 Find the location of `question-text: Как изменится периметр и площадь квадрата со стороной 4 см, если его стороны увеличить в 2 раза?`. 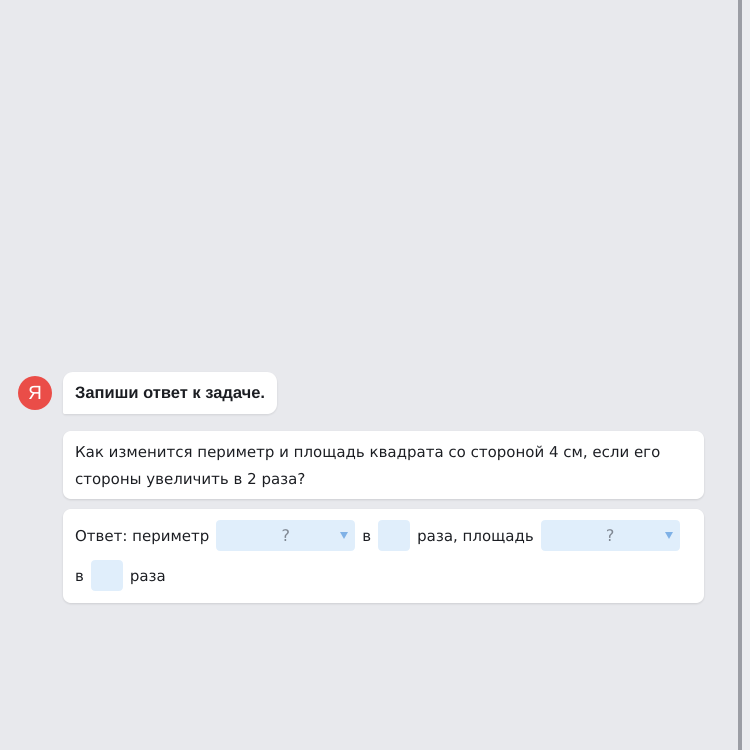

question-text: Как изменится периметр и площадь квадрата со стороной 4 см, если его стороны увеличить в 2 раза? is located at coordinates (383, 465).